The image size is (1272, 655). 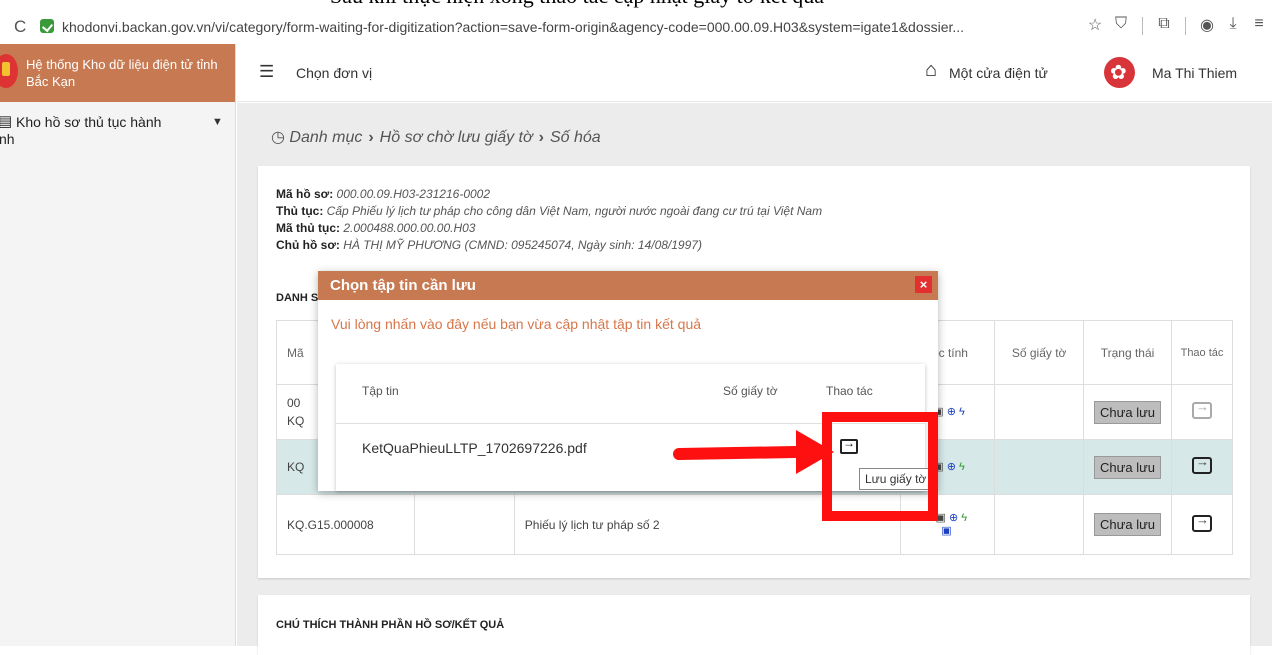 What do you see at coordinates (278, 137) in the screenshot?
I see `history-icon: ◷` at bounding box center [278, 137].